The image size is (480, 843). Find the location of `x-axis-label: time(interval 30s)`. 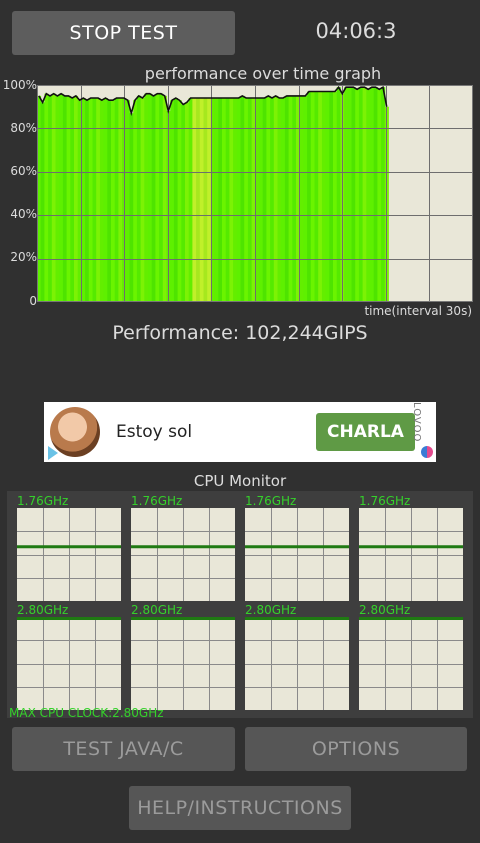

x-axis-label: time(interval 30s) is located at coordinates (418, 311).